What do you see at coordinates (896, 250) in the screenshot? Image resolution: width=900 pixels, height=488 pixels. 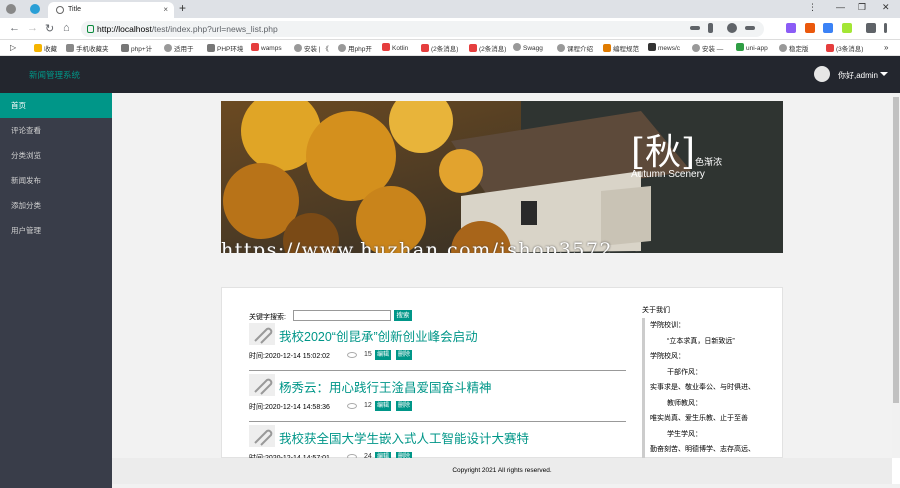 I see `scrollbar-thumb` at bounding box center [896, 250].